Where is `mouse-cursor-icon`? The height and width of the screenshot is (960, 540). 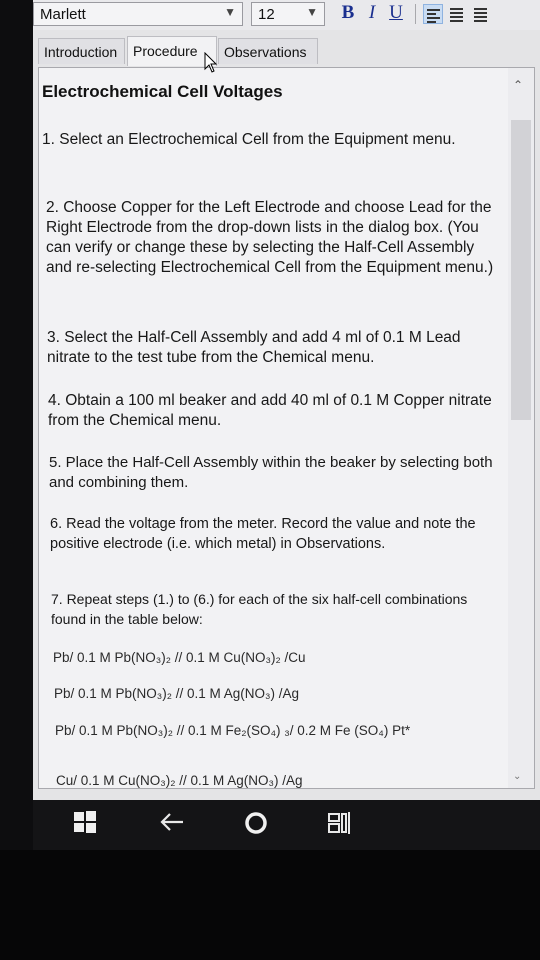
mouse-cursor-icon is located at coordinates (211, 62).